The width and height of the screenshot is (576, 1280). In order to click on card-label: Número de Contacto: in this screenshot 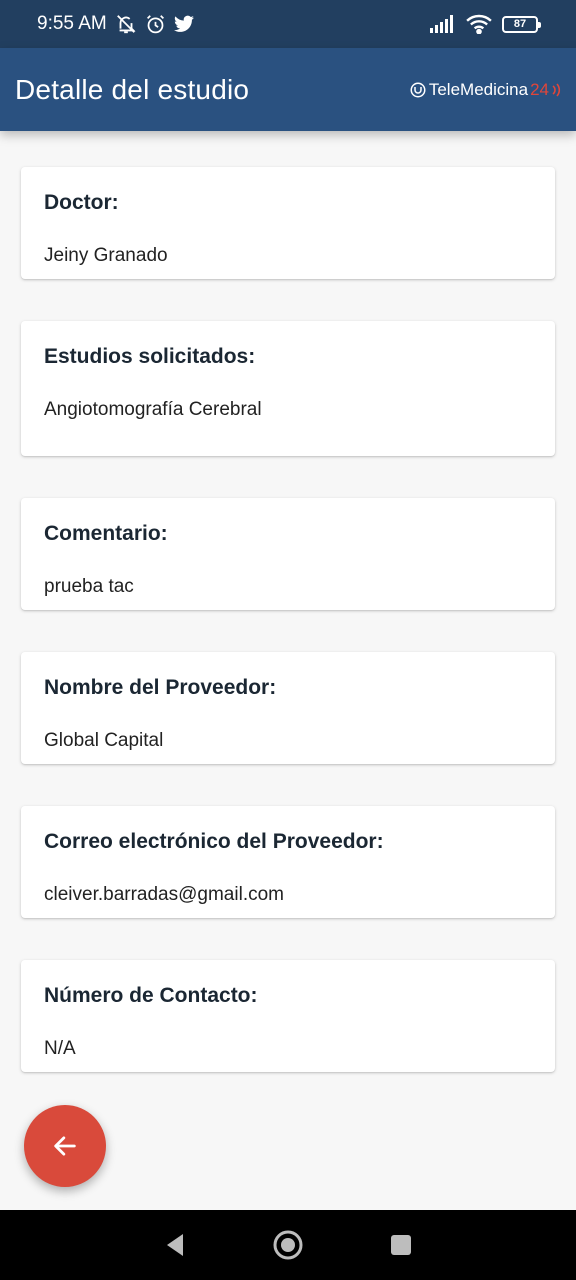, I will do `click(151, 995)`.